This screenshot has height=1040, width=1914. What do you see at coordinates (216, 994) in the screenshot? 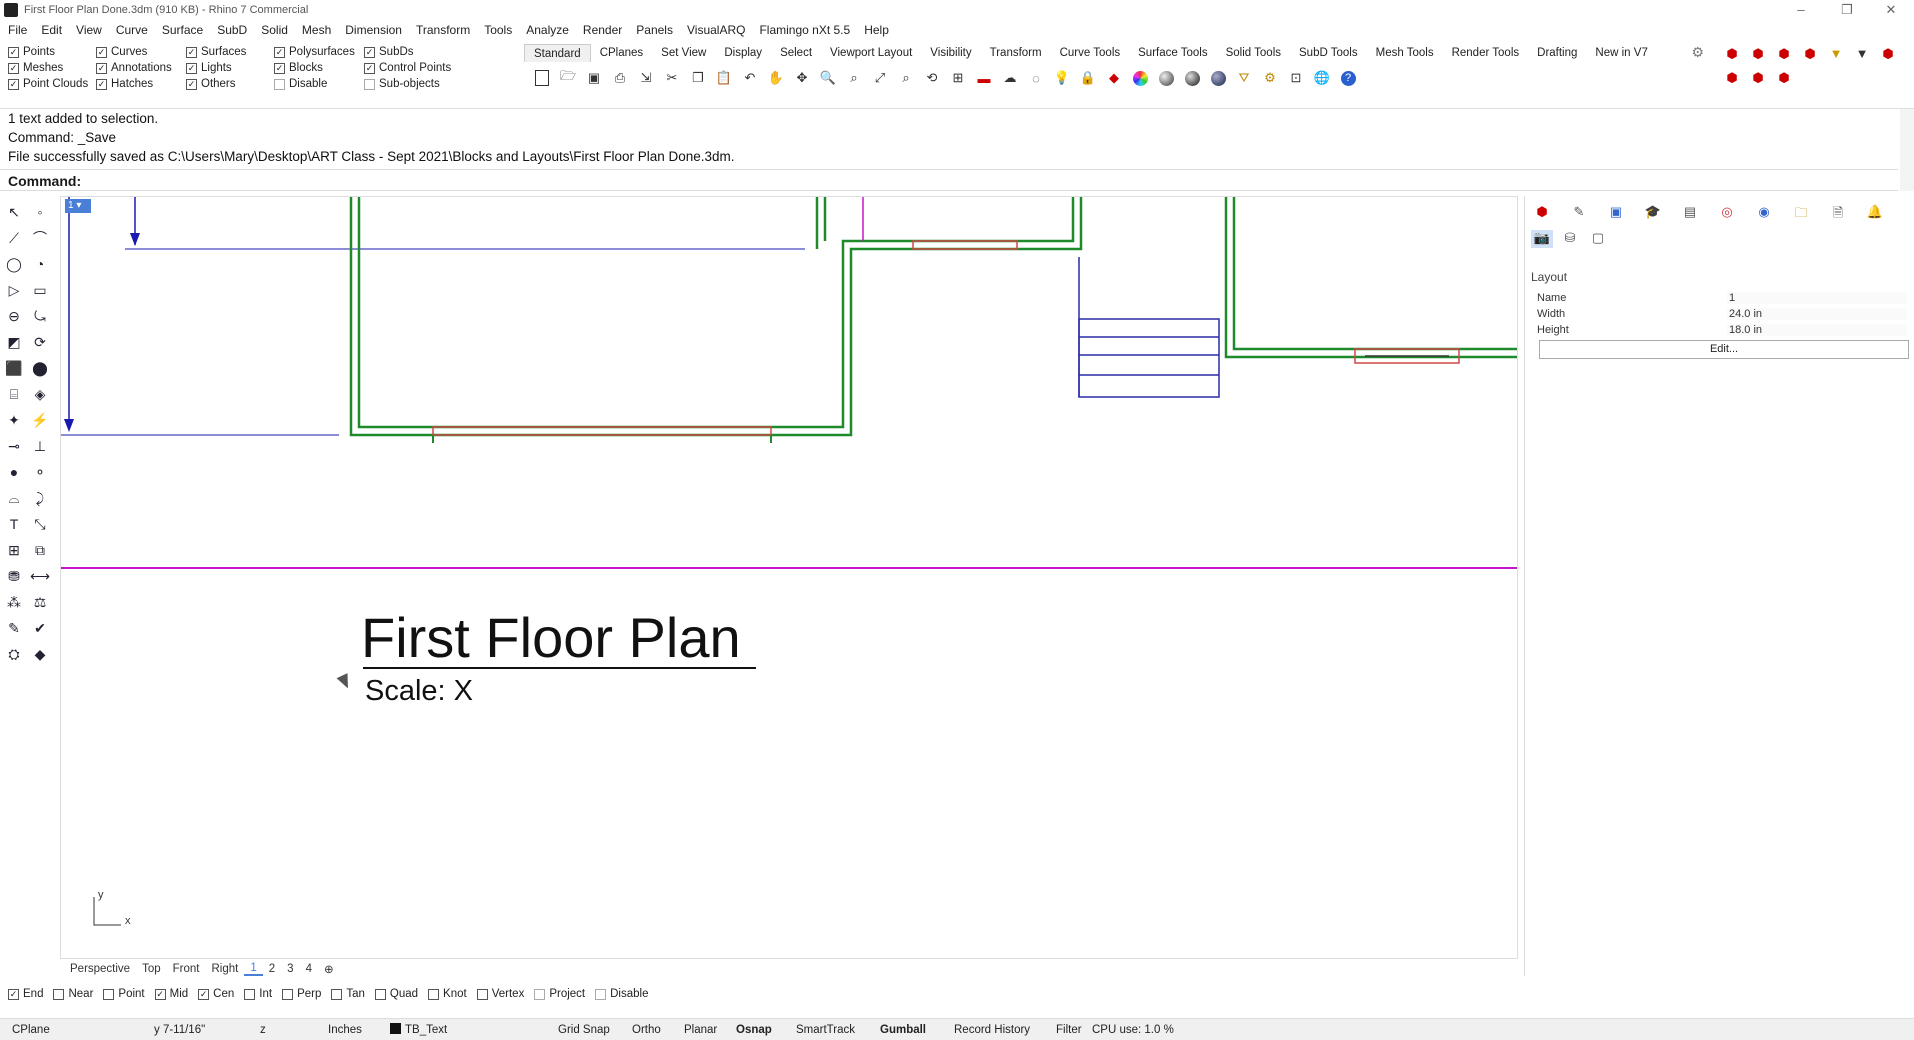
I see `osnap-cen: ✓ Cen` at bounding box center [216, 994].